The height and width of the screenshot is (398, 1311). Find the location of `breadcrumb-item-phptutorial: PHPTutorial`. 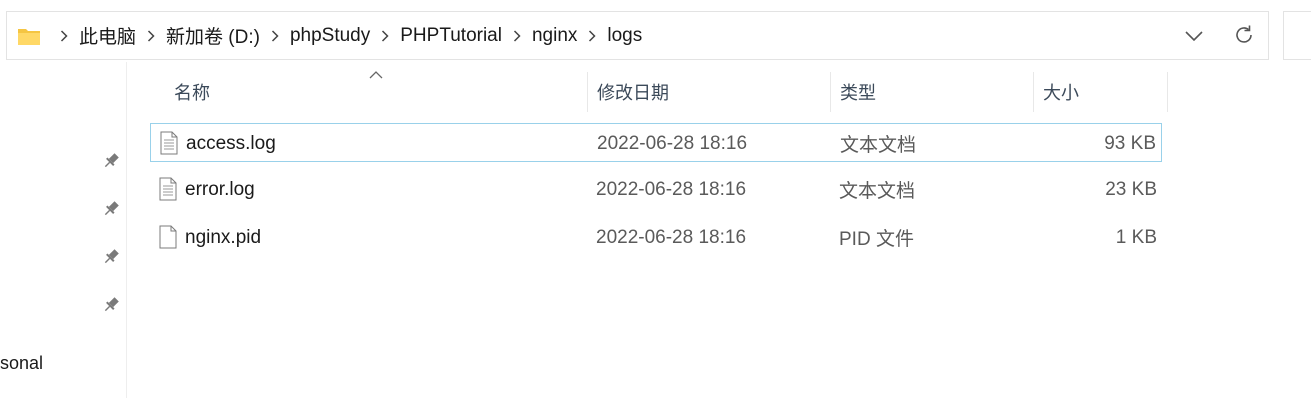

breadcrumb-item-phptutorial: PHPTutorial is located at coordinates (451, 36).